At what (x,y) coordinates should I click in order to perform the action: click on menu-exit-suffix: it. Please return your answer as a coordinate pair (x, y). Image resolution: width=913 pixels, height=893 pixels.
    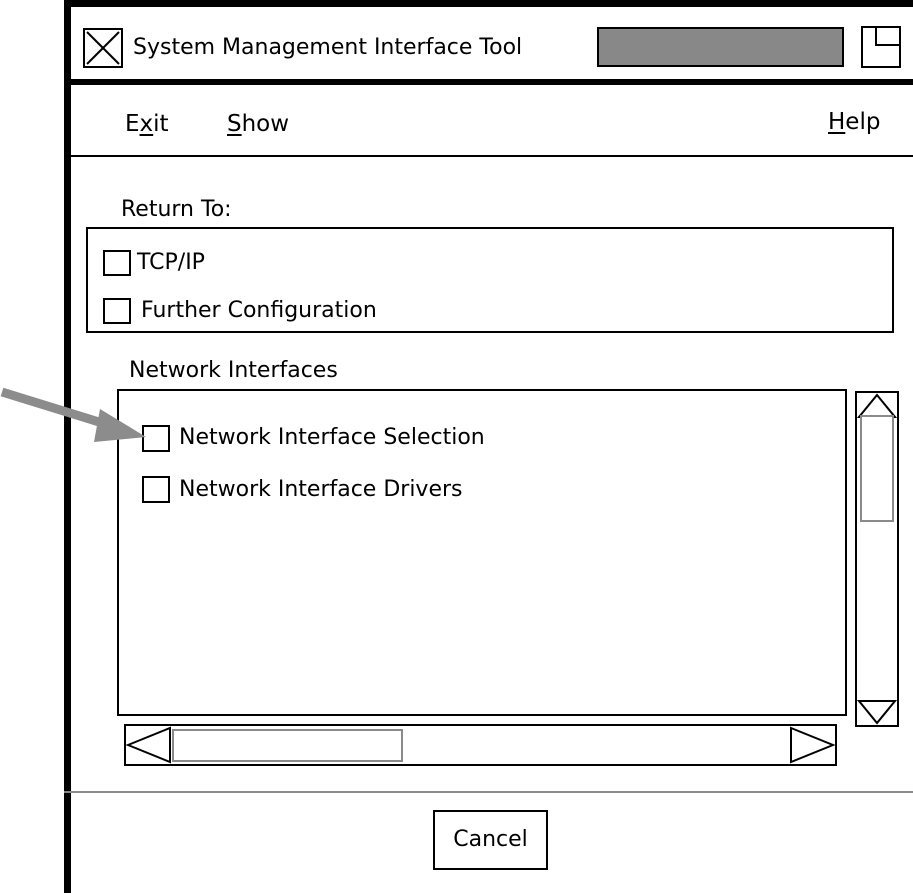
    Looking at the image, I should click on (161, 124).